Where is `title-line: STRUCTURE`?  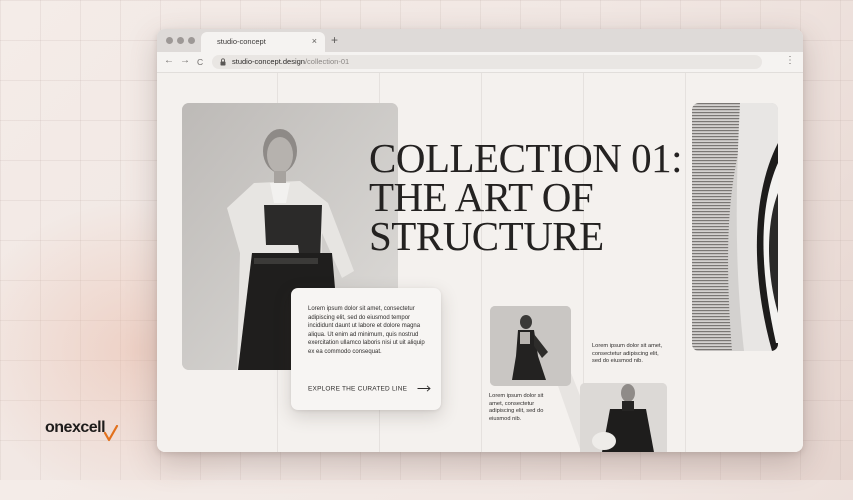 title-line: STRUCTURE is located at coordinates (486, 236).